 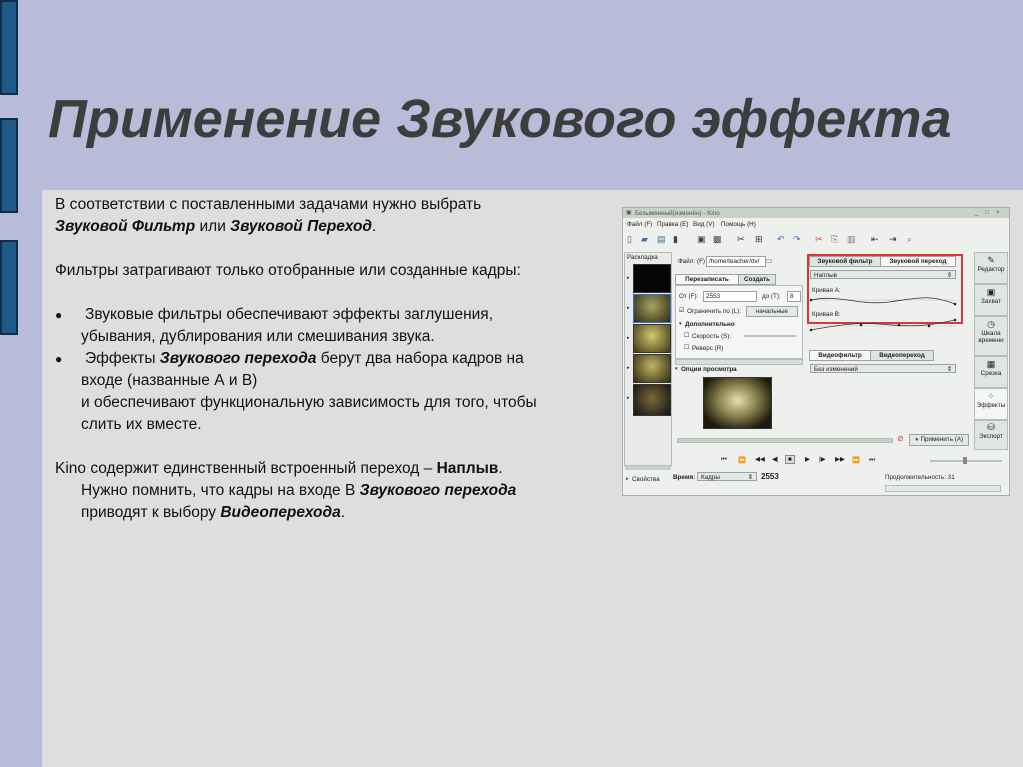 What do you see at coordinates (826, 275) in the screenshot?
I see `audio-transition-value: Наплыв` at bounding box center [826, 275].